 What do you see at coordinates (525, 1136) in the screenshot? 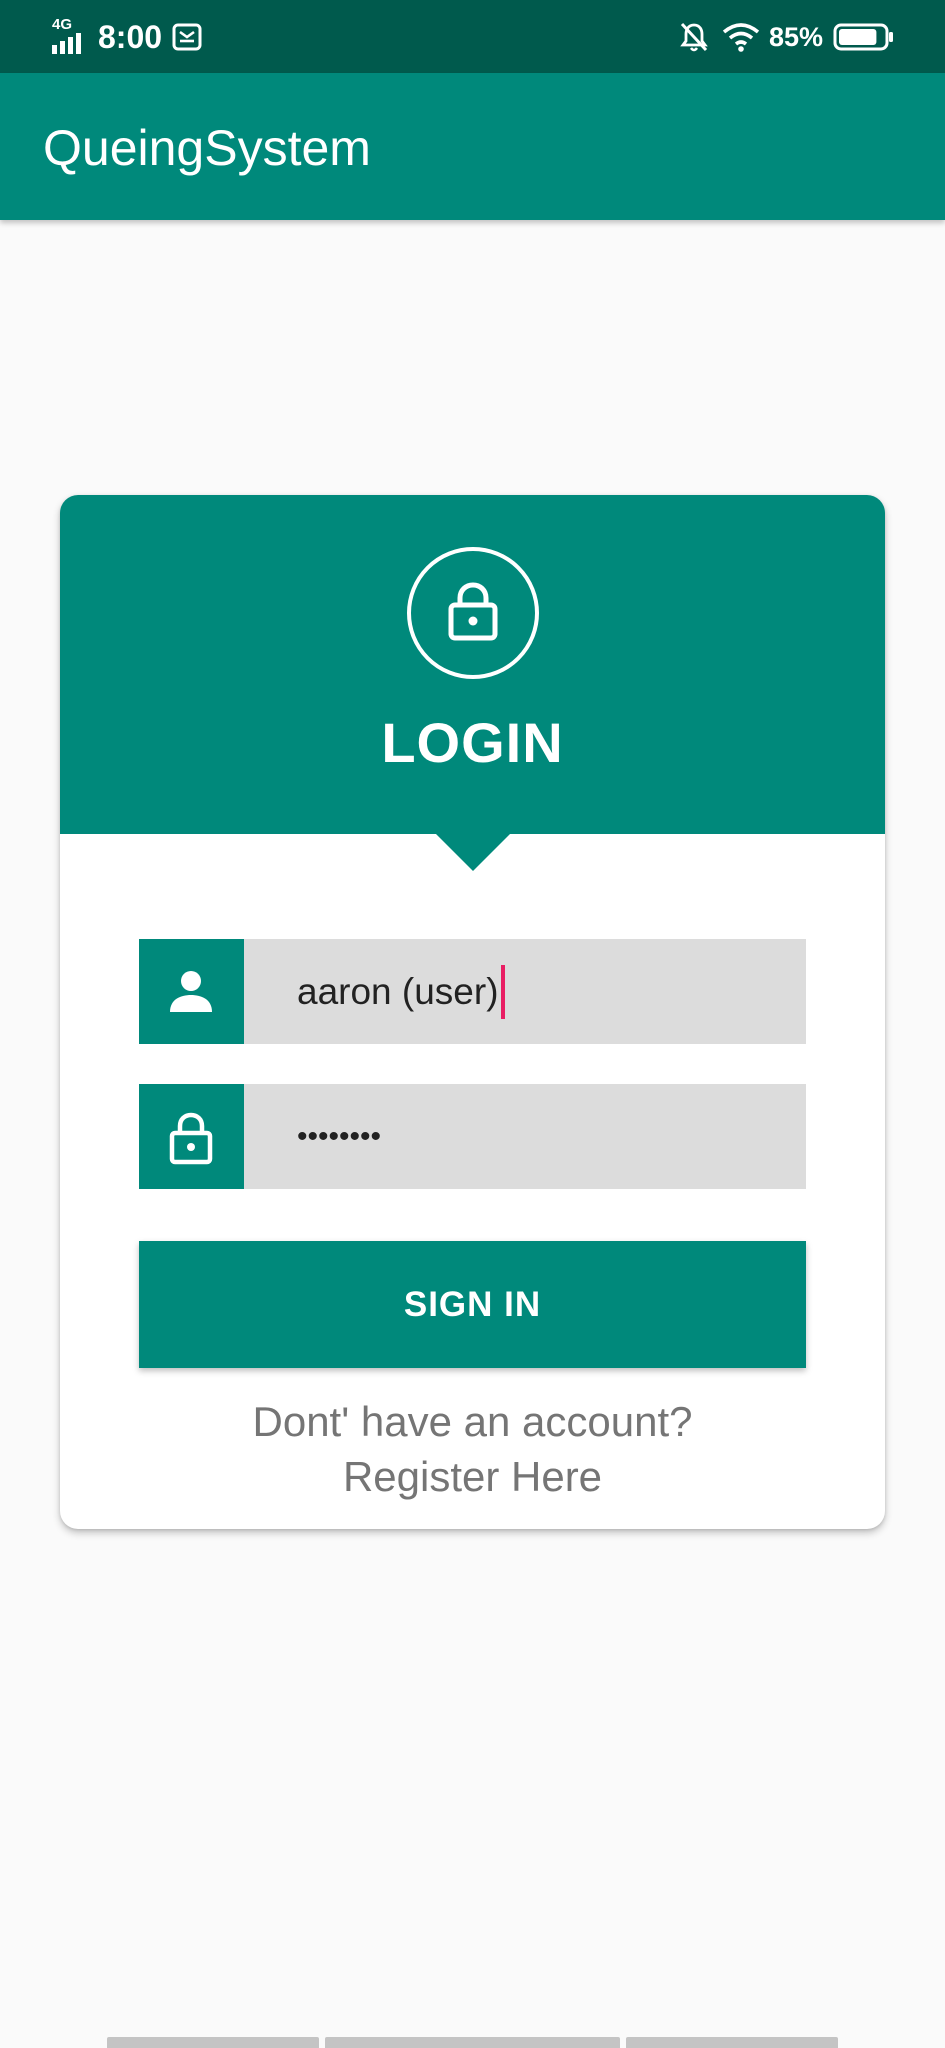
I see `password-input` at bounding box center [525, 1136].